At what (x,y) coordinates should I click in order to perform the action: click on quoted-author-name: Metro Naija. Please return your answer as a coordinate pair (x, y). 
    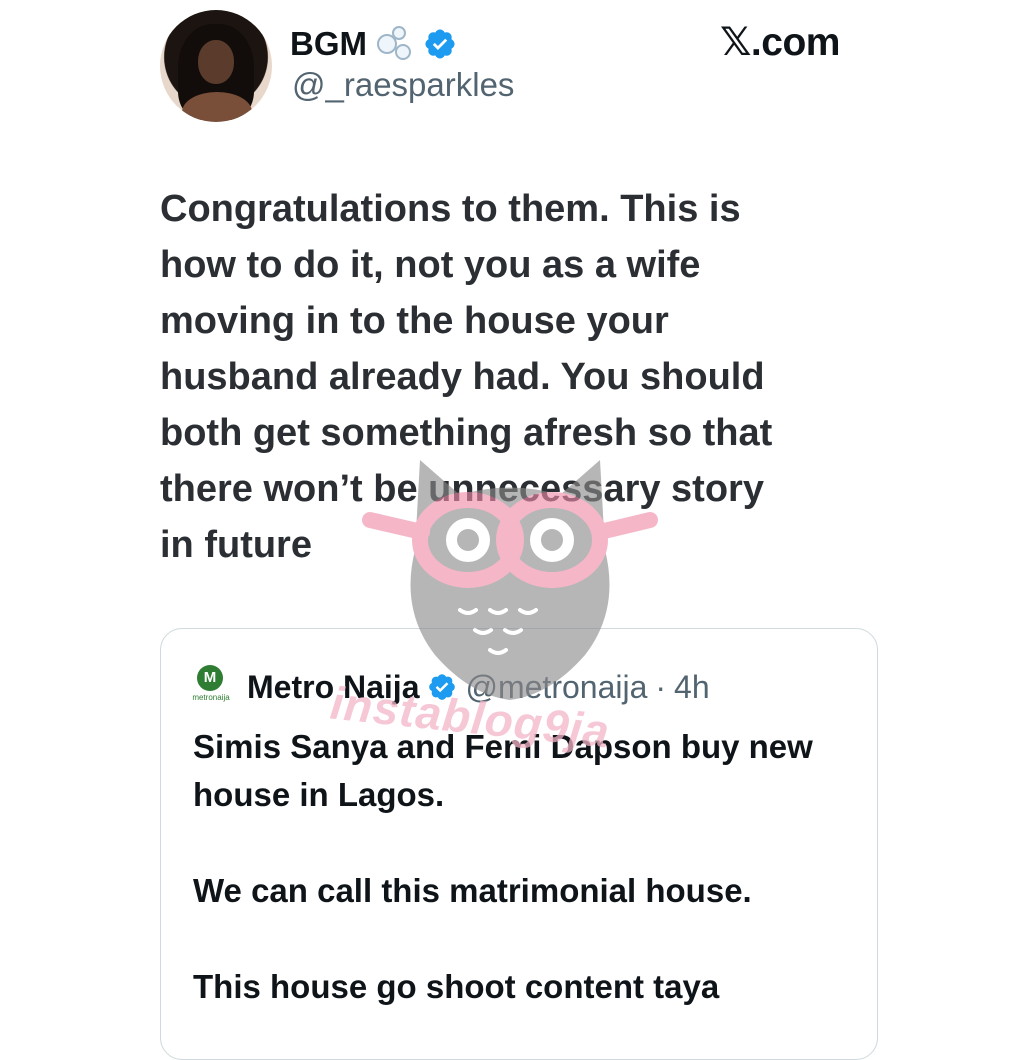
    Looking at the image, I should click on (333, 687).